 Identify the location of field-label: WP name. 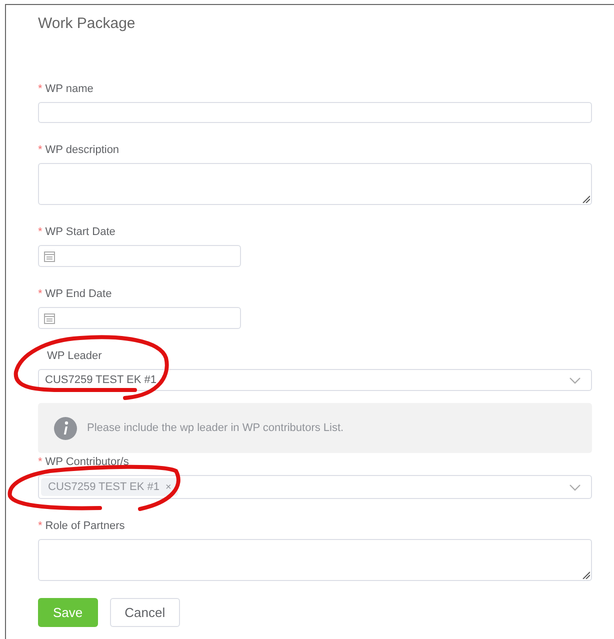
(69, 89).